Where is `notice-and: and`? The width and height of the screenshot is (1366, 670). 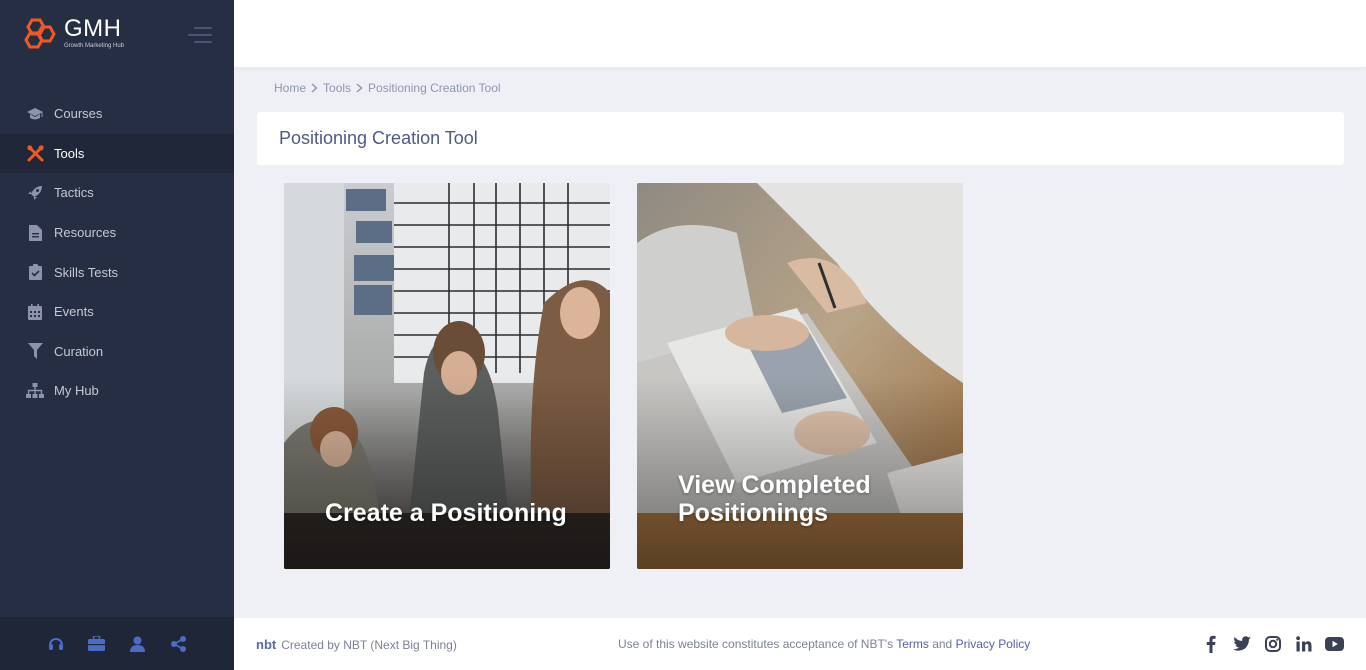 notice-and: and is located at coordinates (942, 644).